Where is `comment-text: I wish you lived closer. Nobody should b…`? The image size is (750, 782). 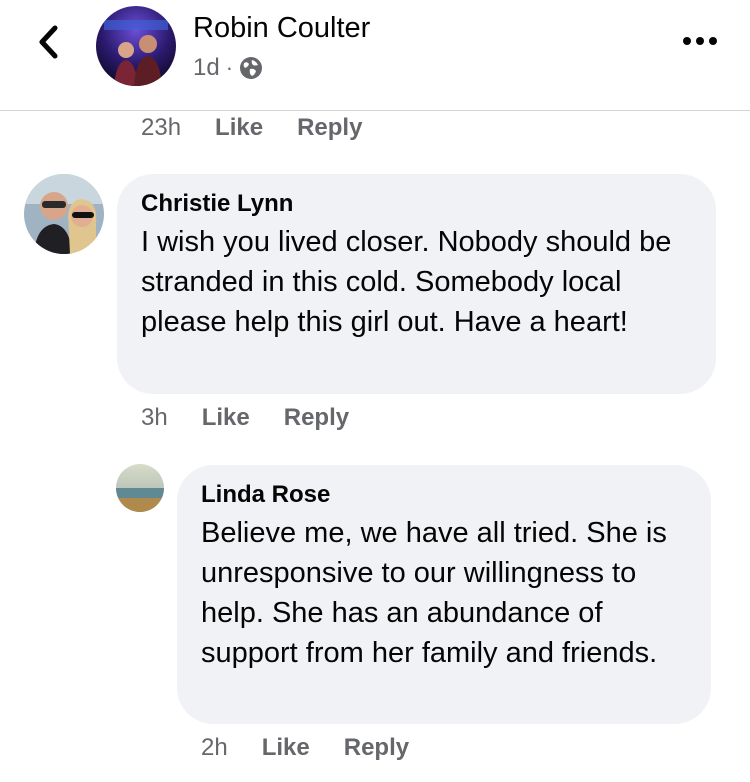 comment-text: I wish you lived closer. Nobody should b… is located at coordinates (406, 282).